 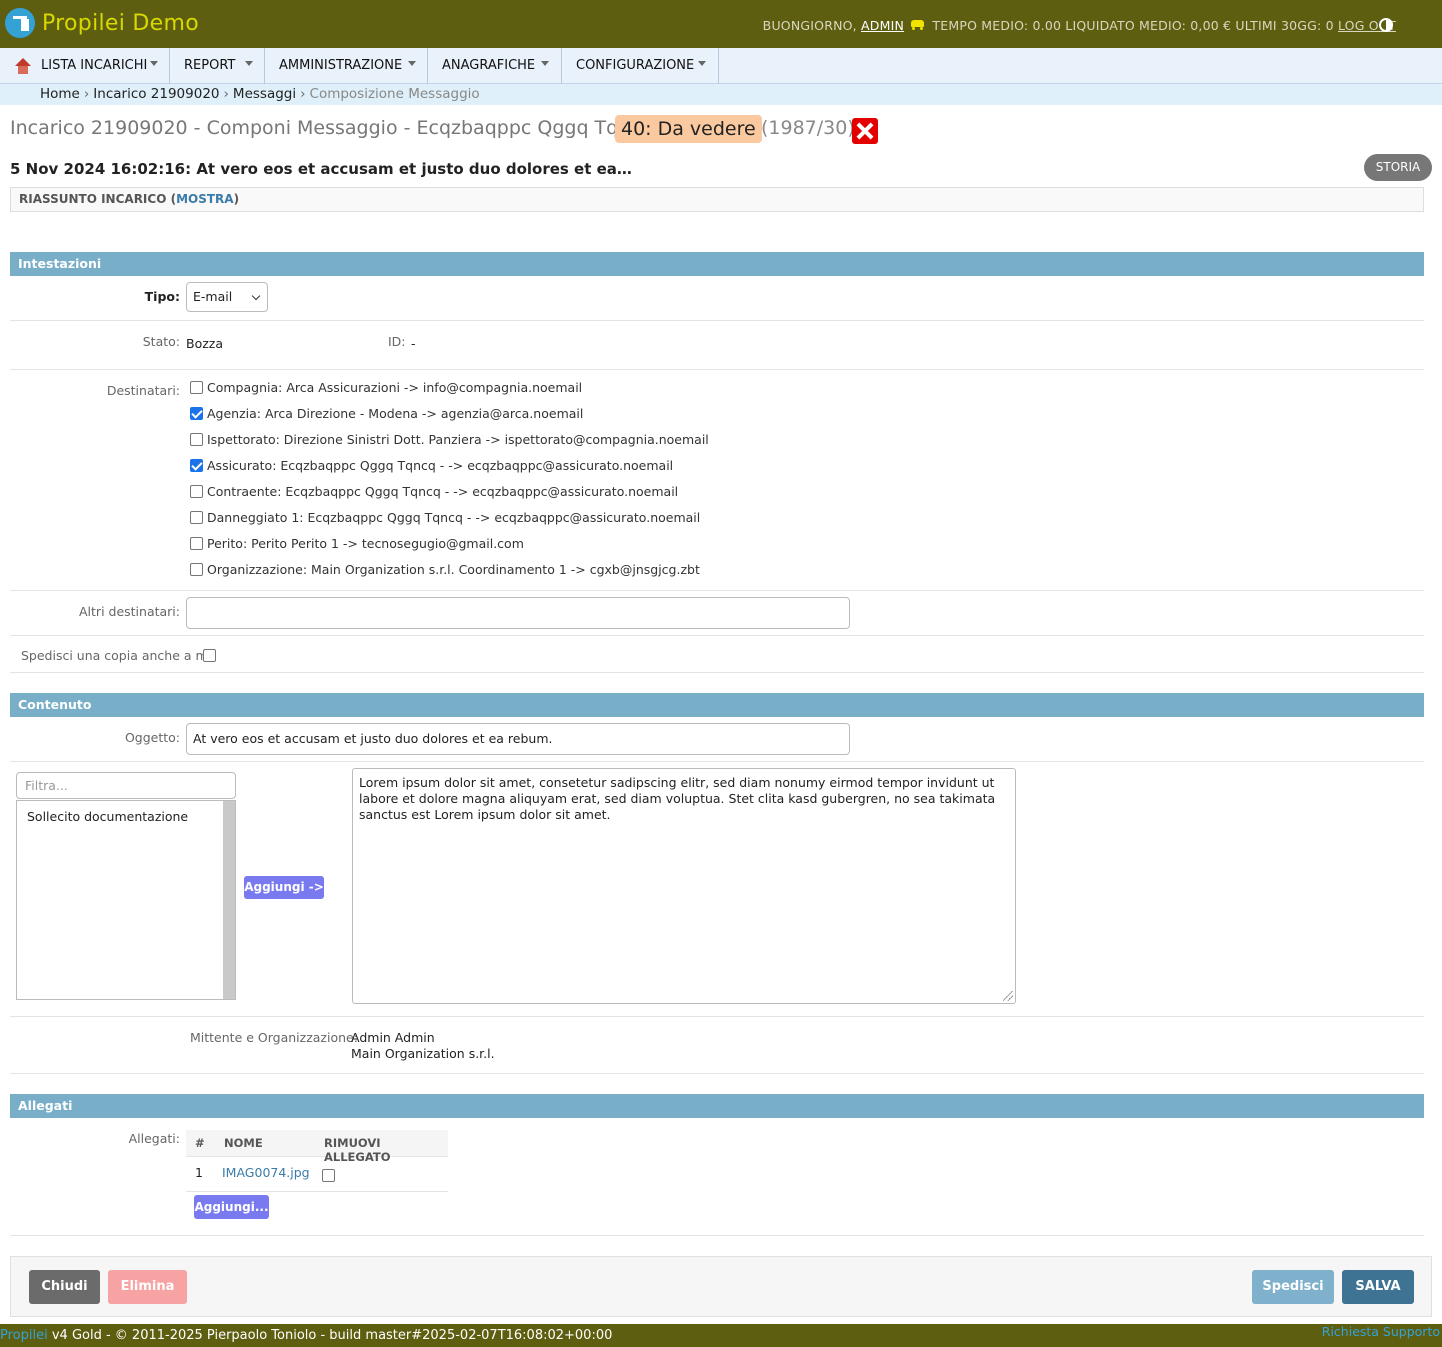 What do you see at coordinates (717, 264) in the screenshot?
I see `section-intestazioni: Intestazioni` at bounding box center [717, 264].